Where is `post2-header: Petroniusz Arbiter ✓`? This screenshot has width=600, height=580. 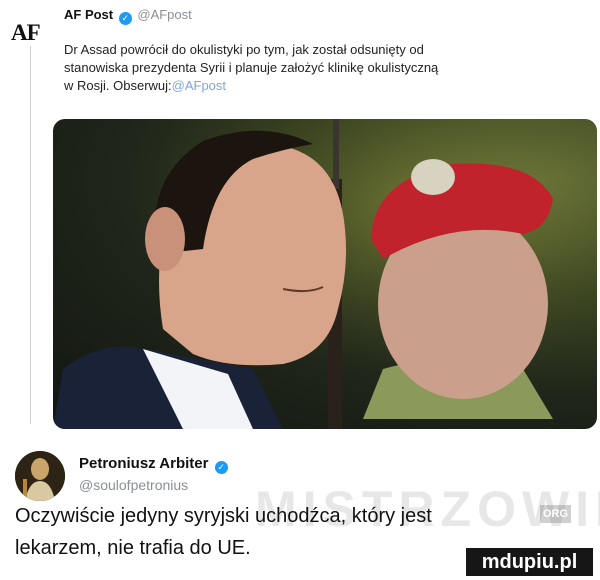
post2-header: Petroniusz Arbiter ✓ is located at coordinates (154, 464).